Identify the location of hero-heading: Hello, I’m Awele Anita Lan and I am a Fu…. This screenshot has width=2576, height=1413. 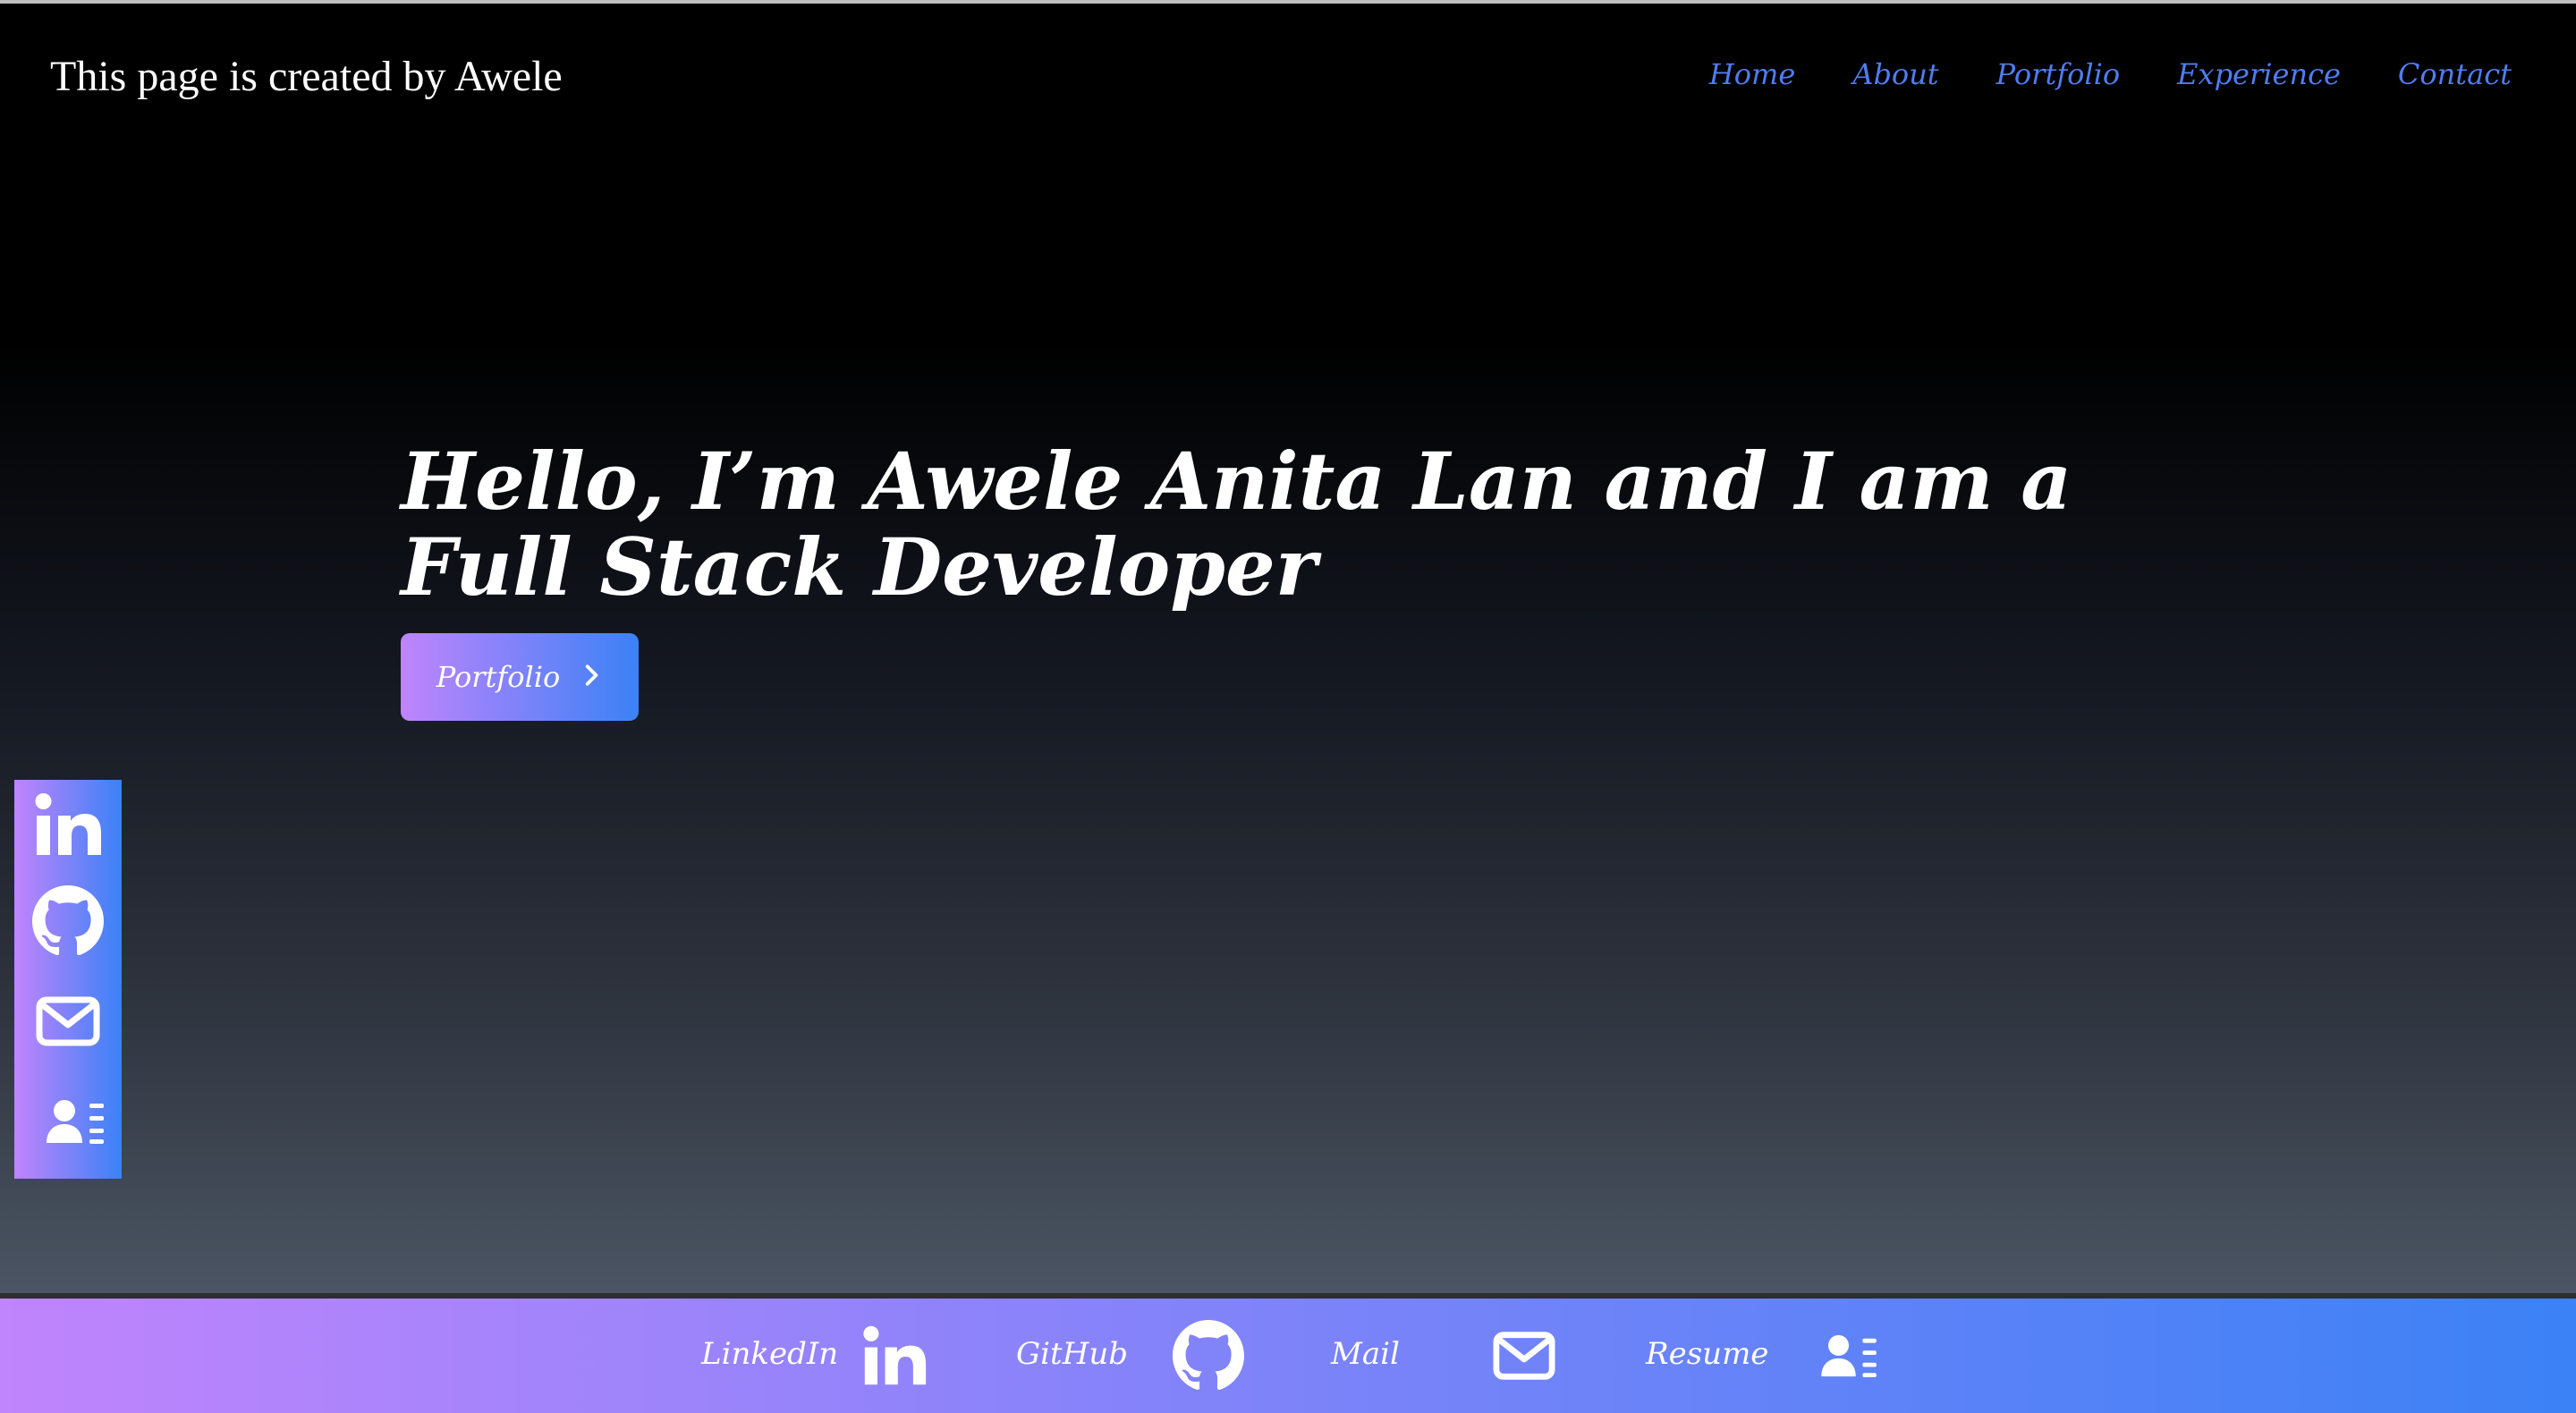
(1236, 524).